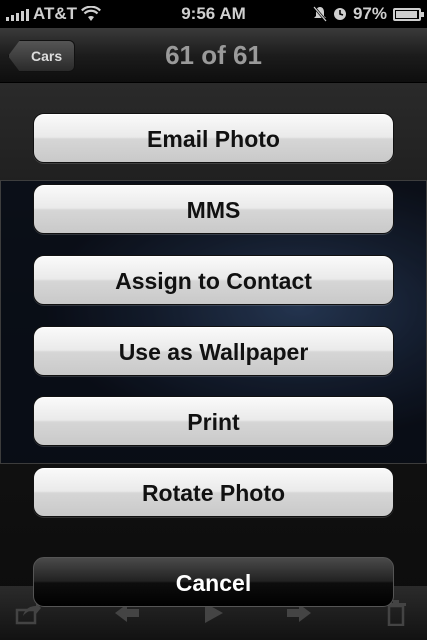 The width and height of the screenshot is (427, 640). What do you see at coordinates (213, 280) in the screenshot?
I see `assign-to-contact-button: Assign to Contact` at bounding box center [213, 280].